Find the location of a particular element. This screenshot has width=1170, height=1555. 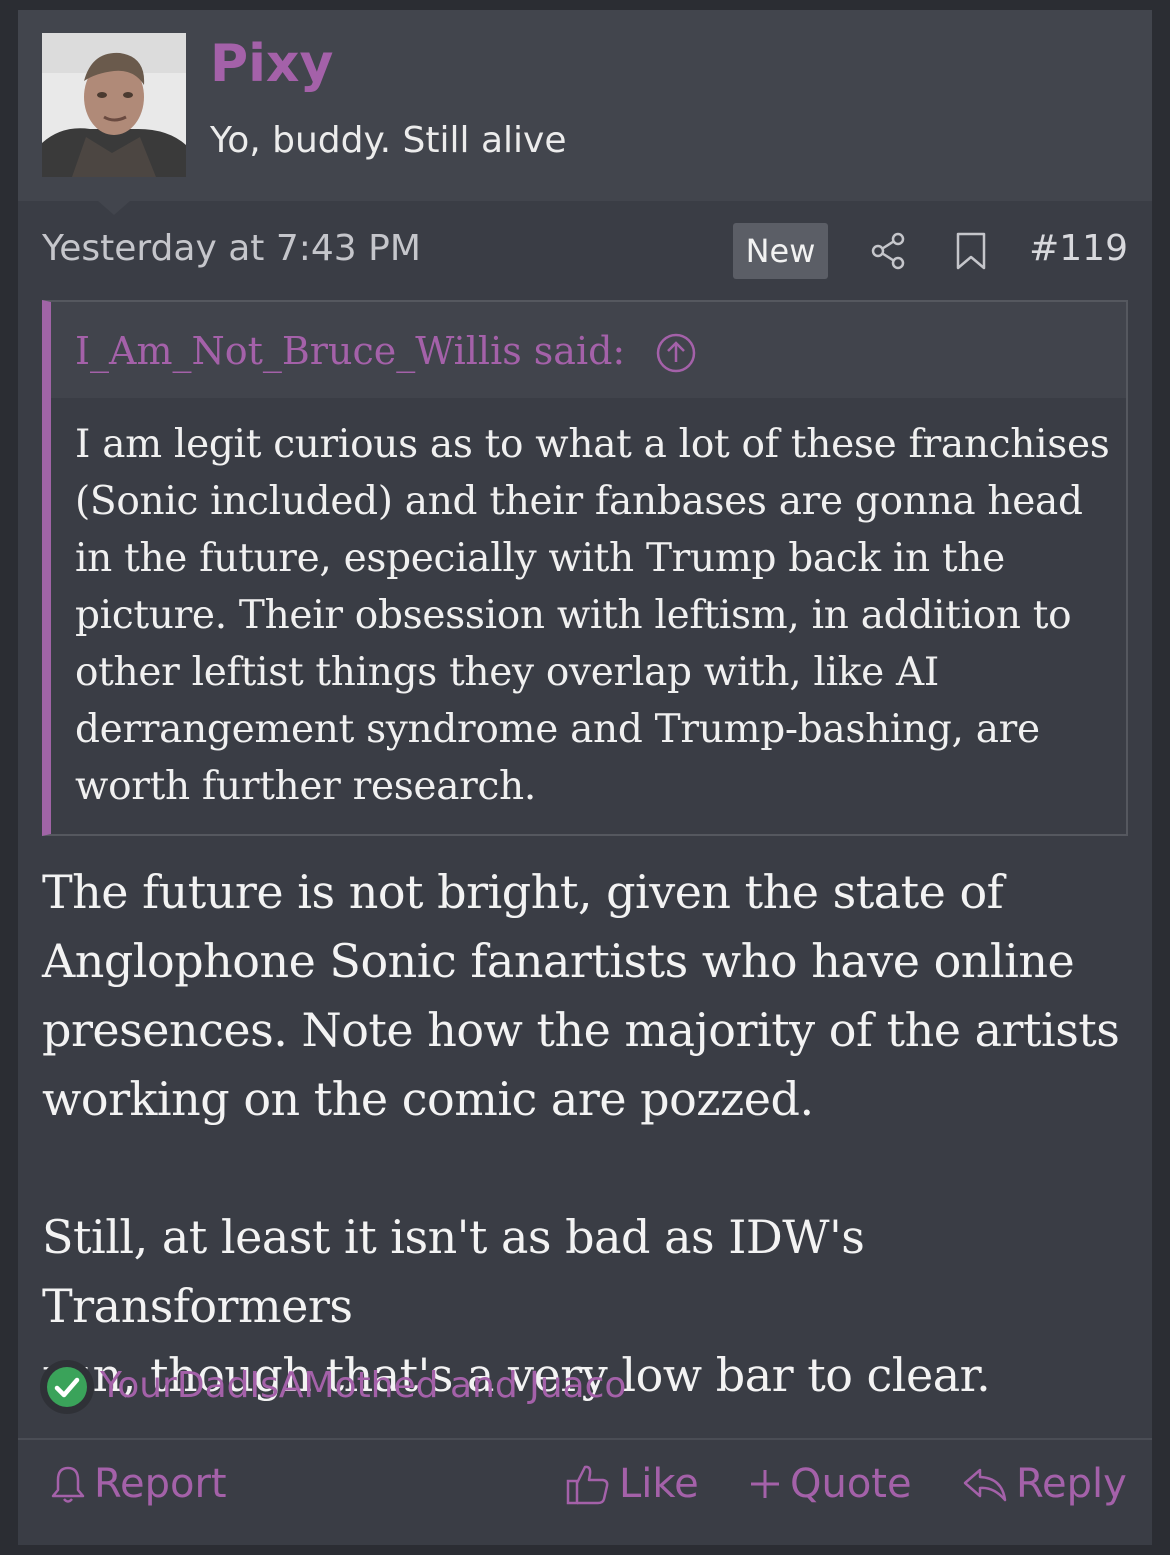

avatar is located at coordinates (114, 105).